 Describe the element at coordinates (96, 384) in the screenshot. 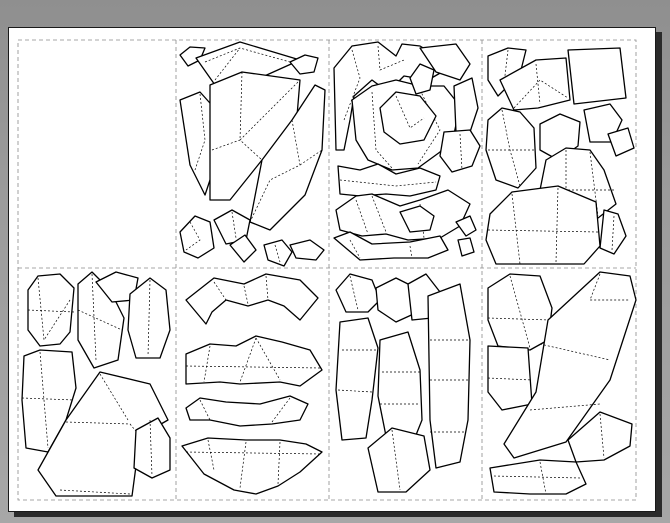

I see `panel-r2c1-parts` at that location.